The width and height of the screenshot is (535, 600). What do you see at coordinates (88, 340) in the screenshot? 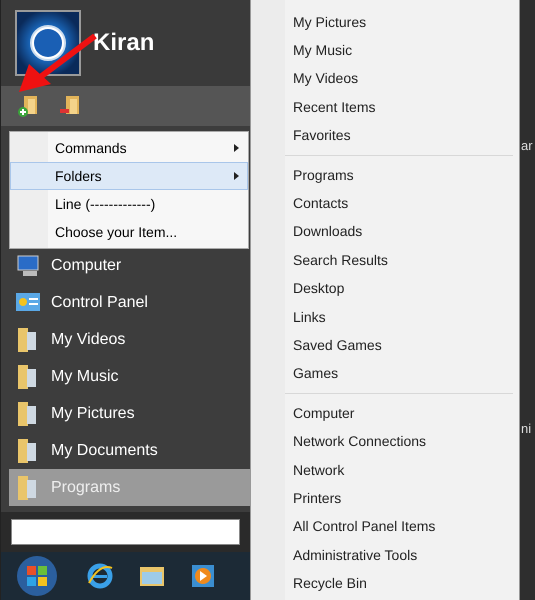
I see `item-label: My Videos` at bounding box center [88, 340].